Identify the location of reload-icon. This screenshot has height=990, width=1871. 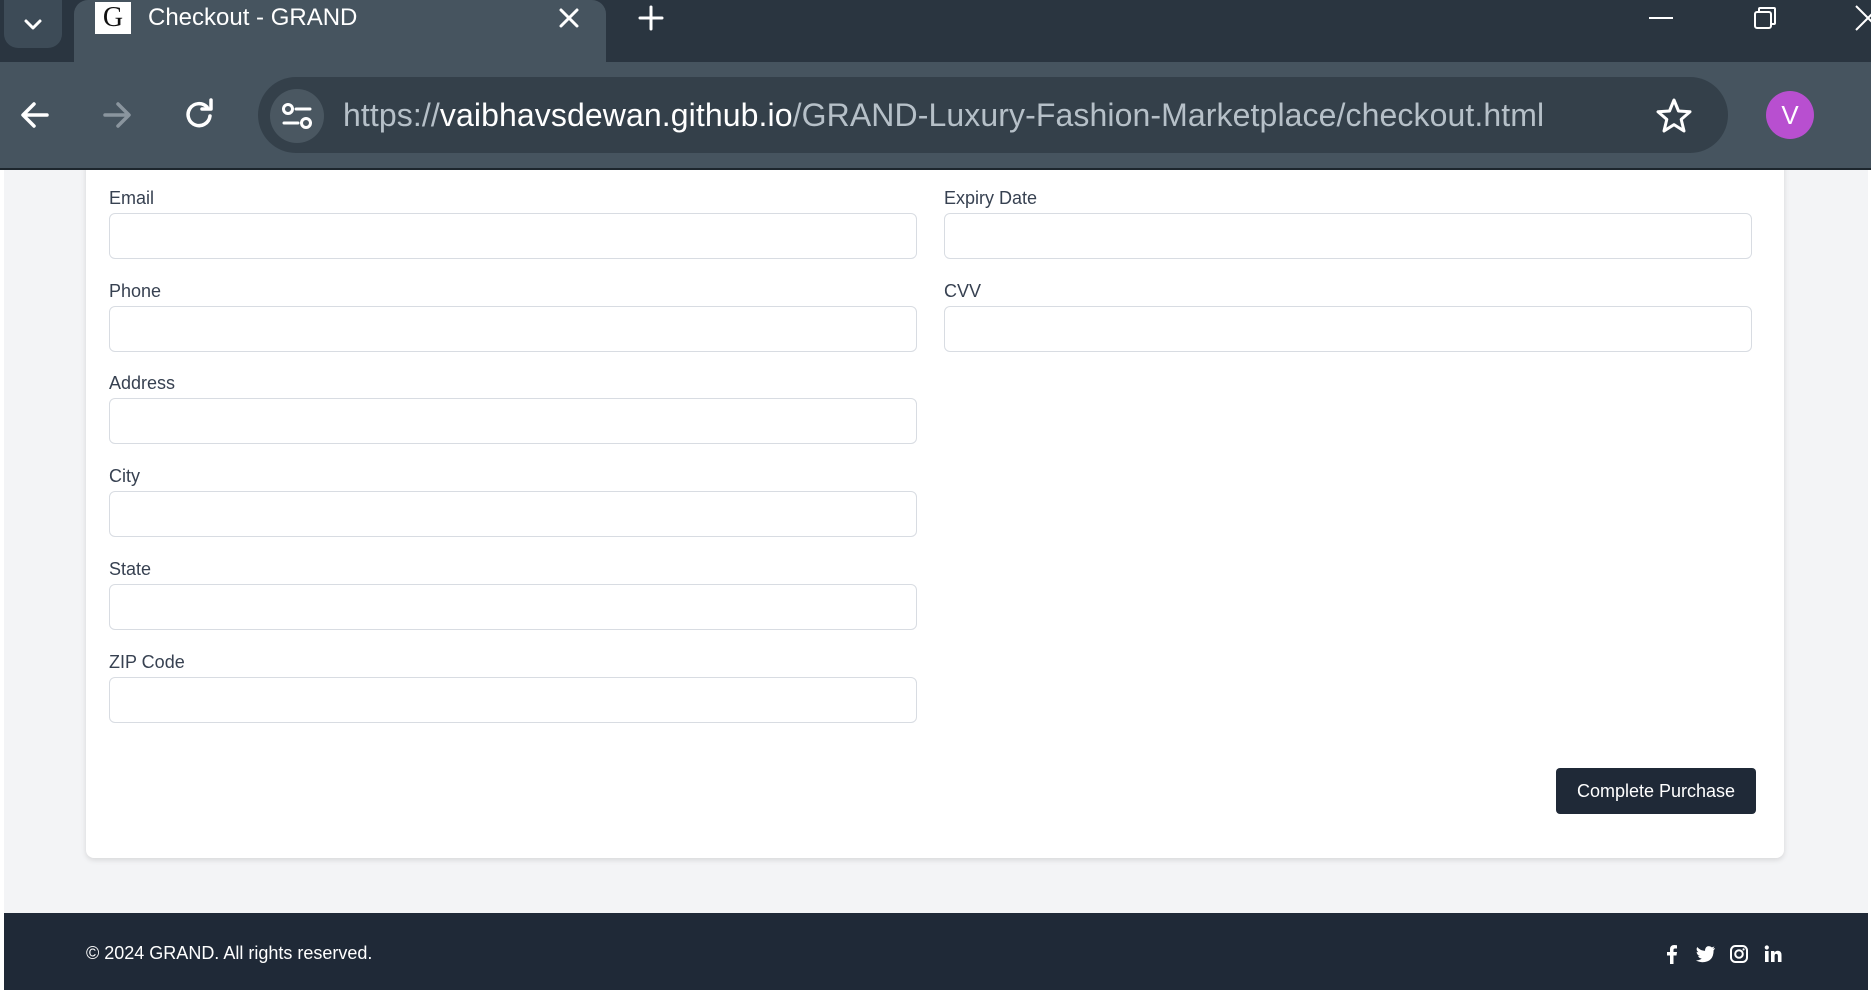
(200, 115).